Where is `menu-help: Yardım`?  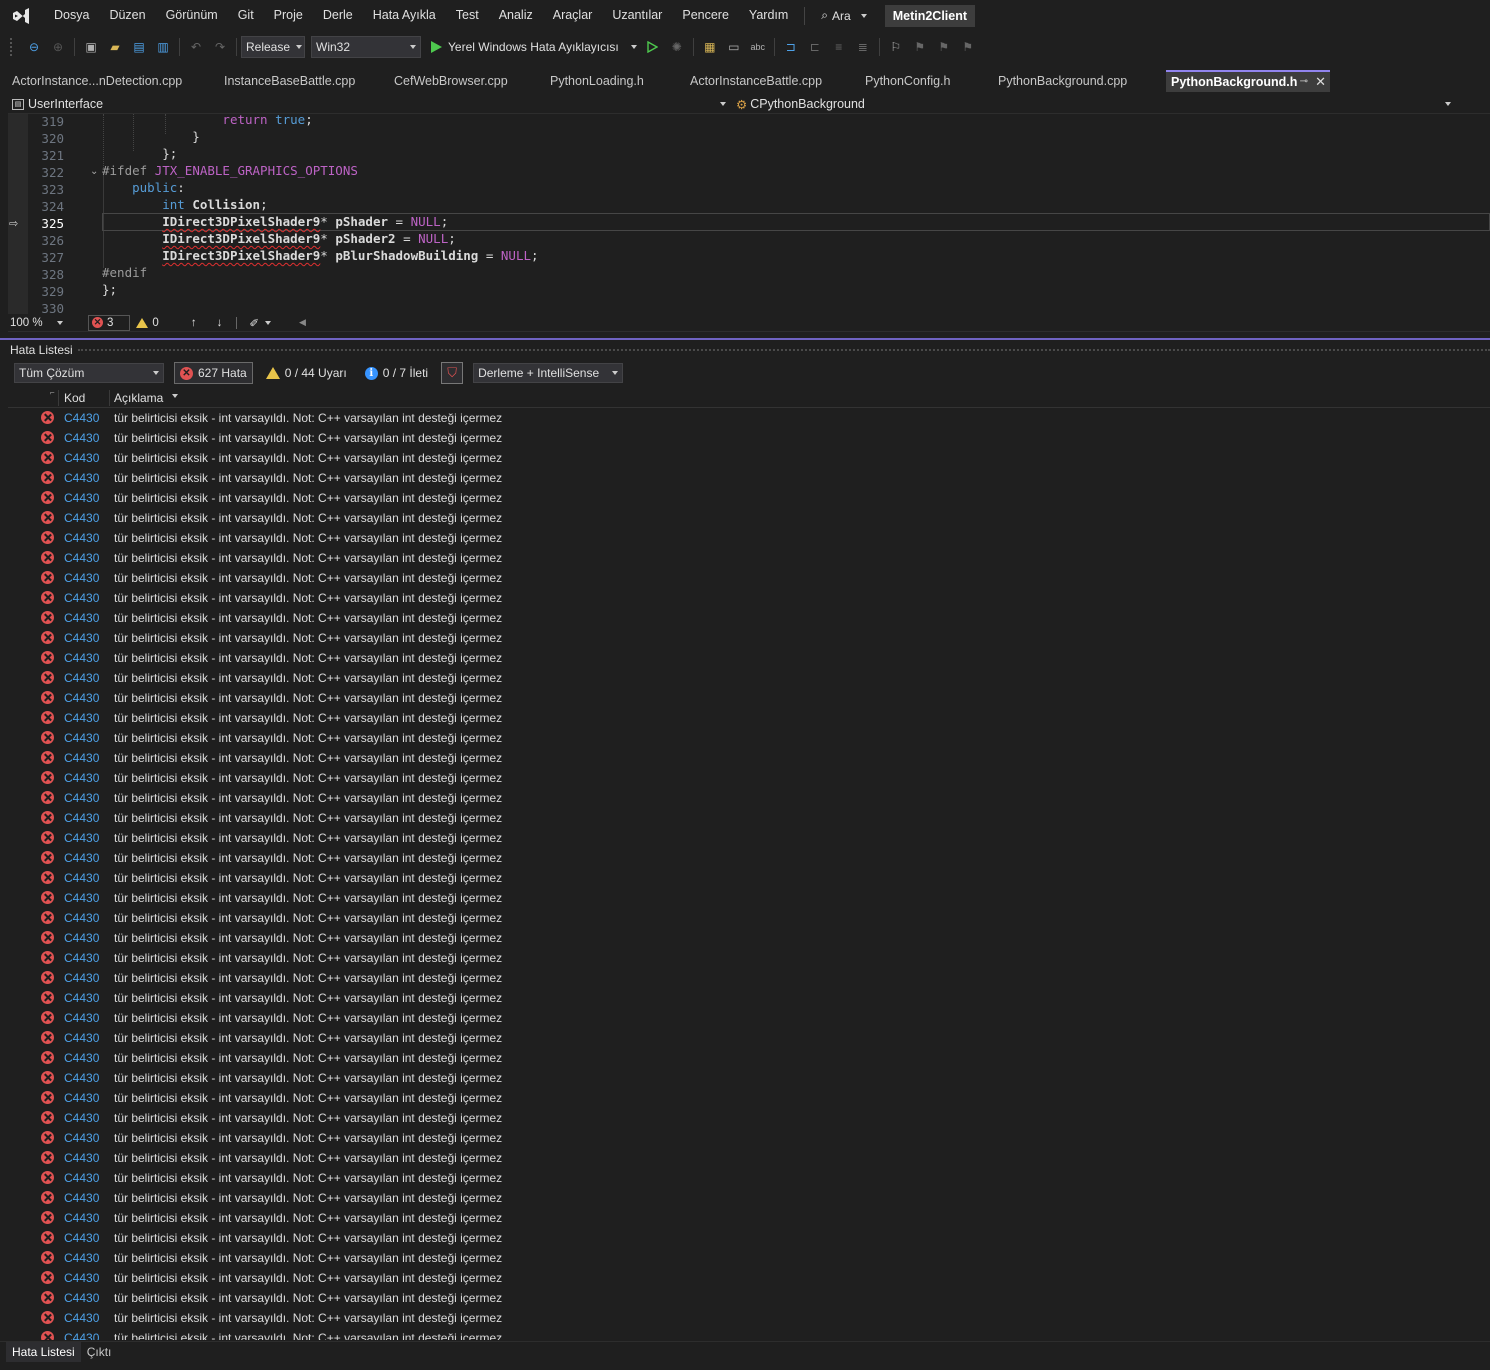 menu-help: Yardım is located at coordinates (768, 15).